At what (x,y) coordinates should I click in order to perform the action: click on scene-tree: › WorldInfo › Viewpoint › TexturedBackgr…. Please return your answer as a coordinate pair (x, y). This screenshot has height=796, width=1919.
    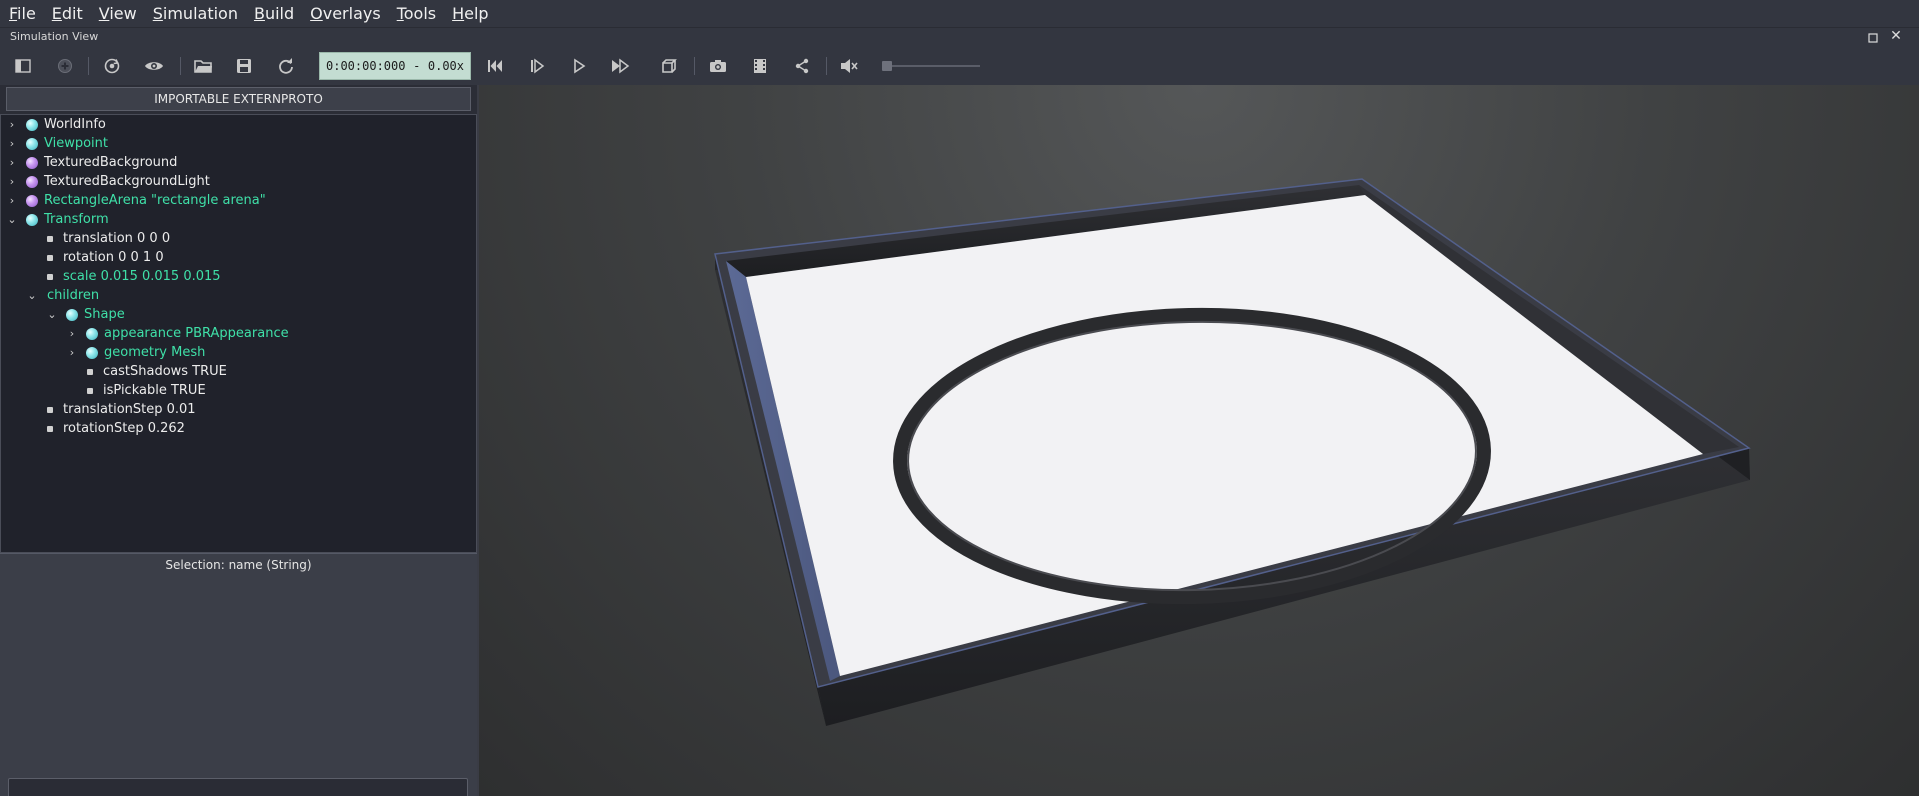
    Looking at the image, I should click on (238, 333).